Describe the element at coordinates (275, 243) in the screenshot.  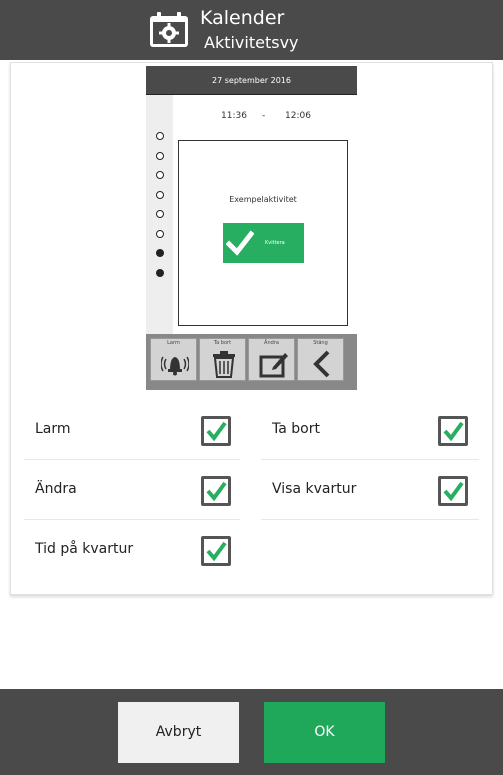
I see `preview-confirm-label: Kvittera` at that location.